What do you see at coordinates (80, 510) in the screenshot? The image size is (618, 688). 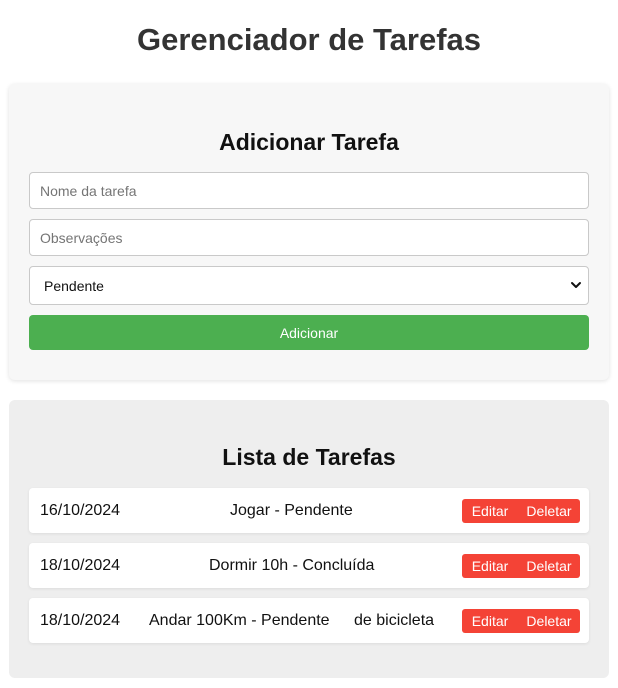 I see `task-date: 16/10/2024` at bounding box center [80, 510].